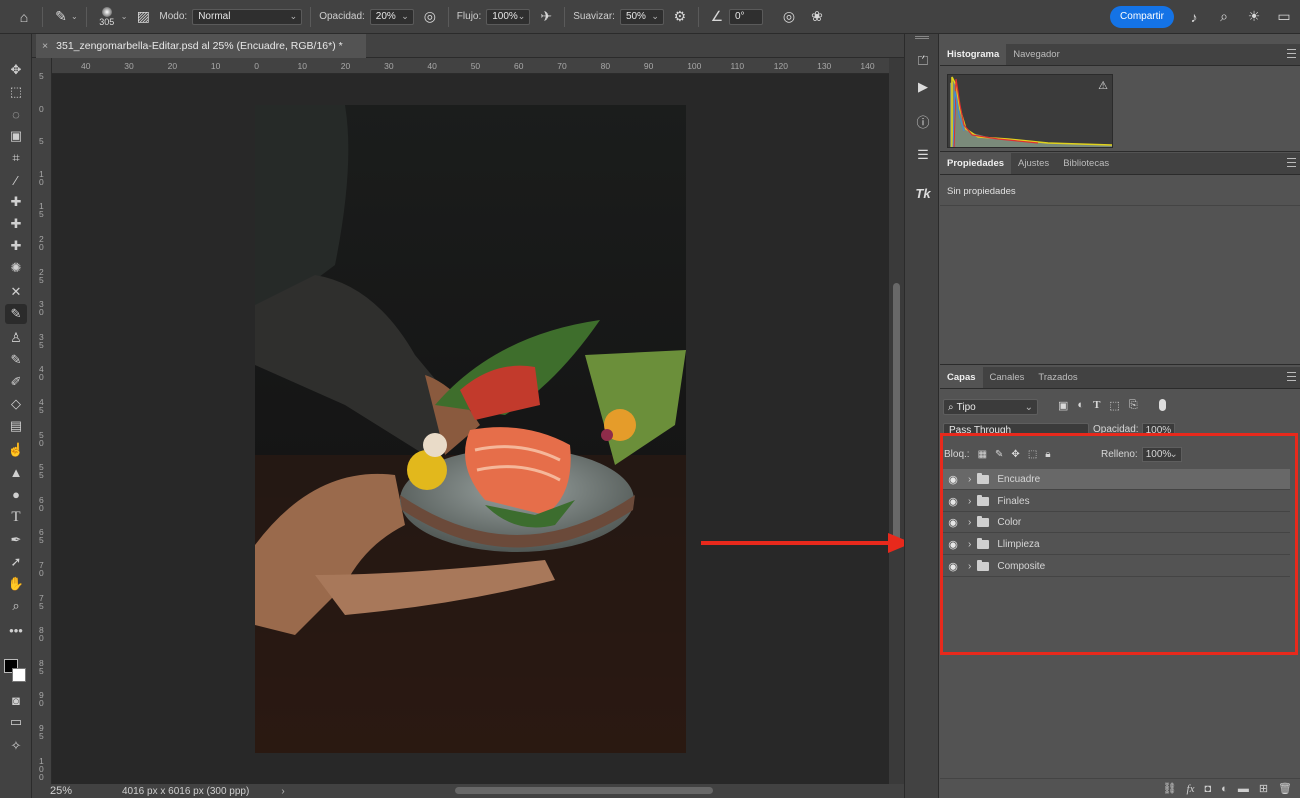 The width and height of the screenshot is (1300, 798). I want to click on screen-mode-icon: ▭, so click(16, 722).